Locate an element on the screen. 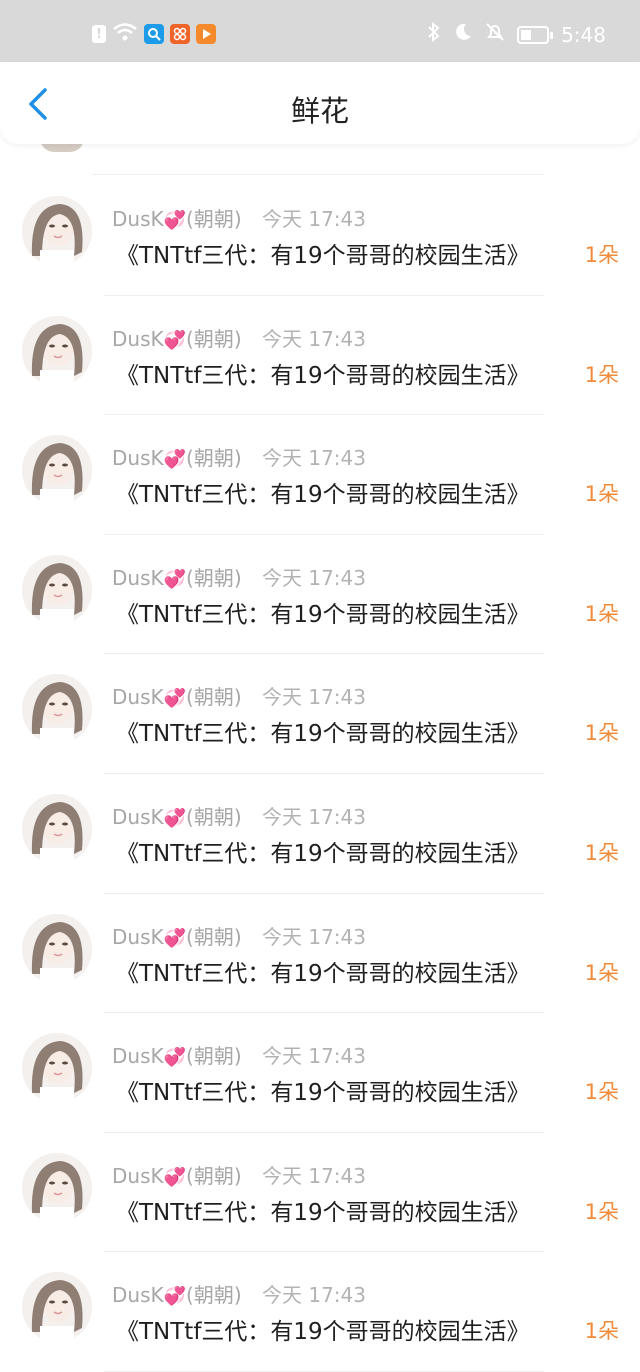  bluetooth-icon is located at coordinates (434, 34).